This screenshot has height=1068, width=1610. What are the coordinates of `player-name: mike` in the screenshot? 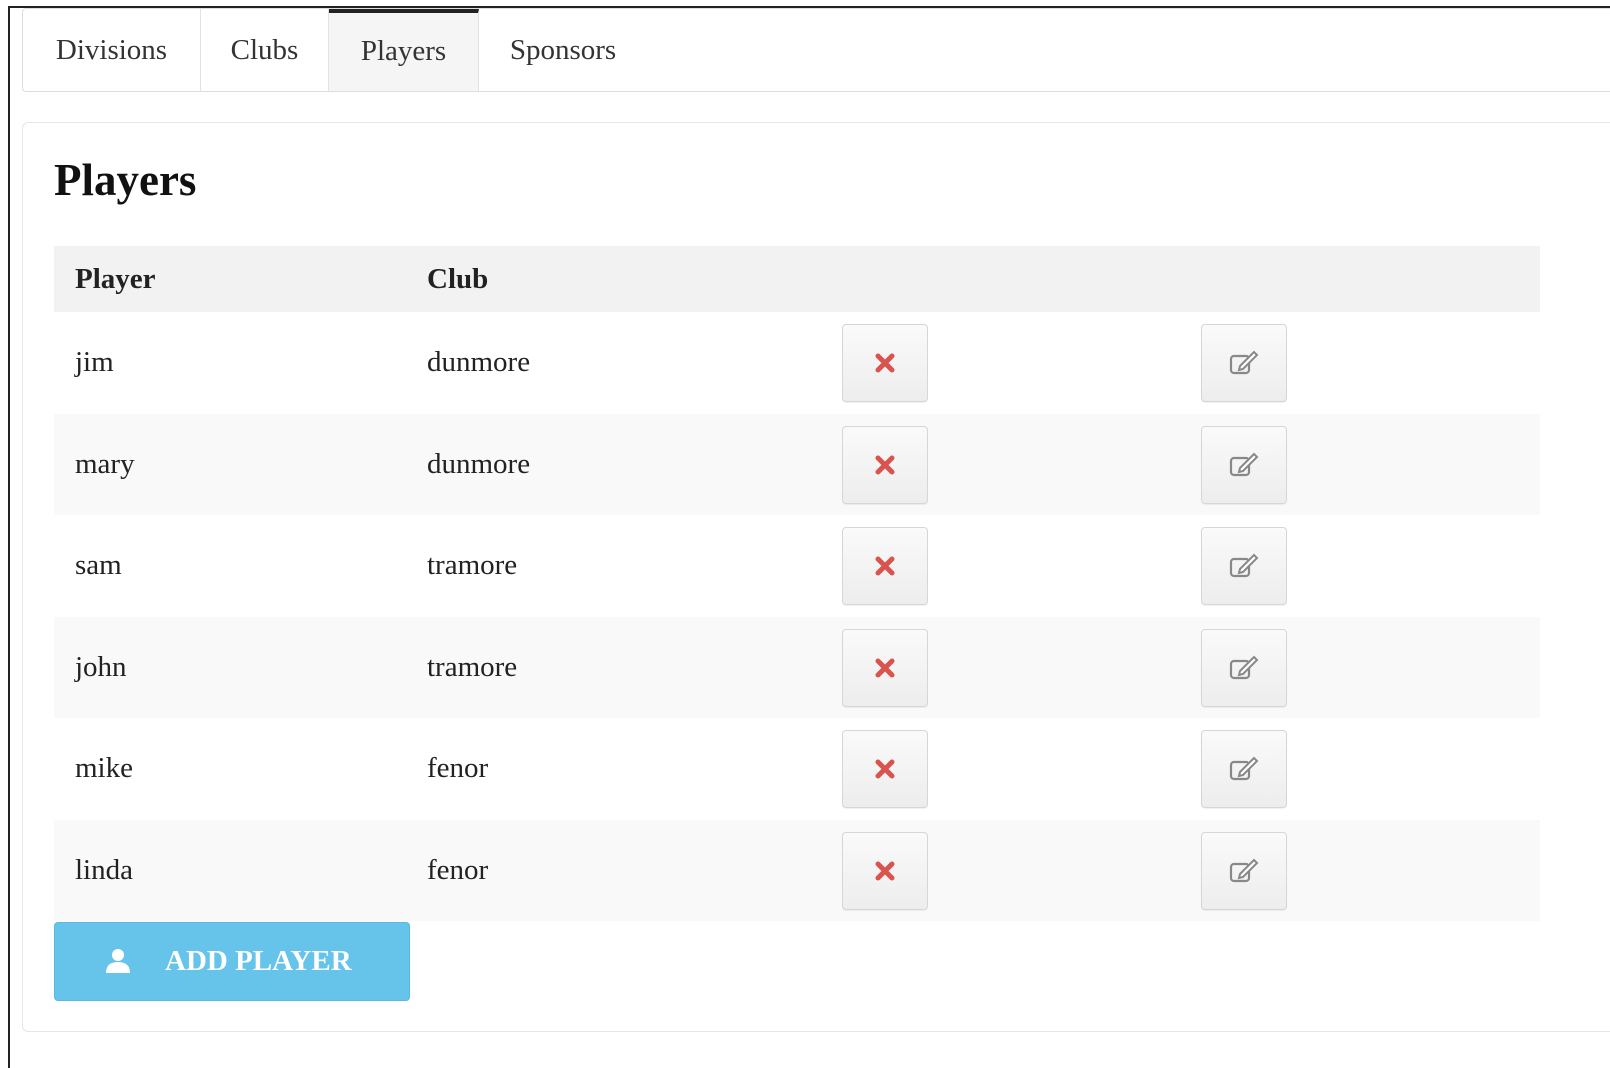 It's located at (104, 768).